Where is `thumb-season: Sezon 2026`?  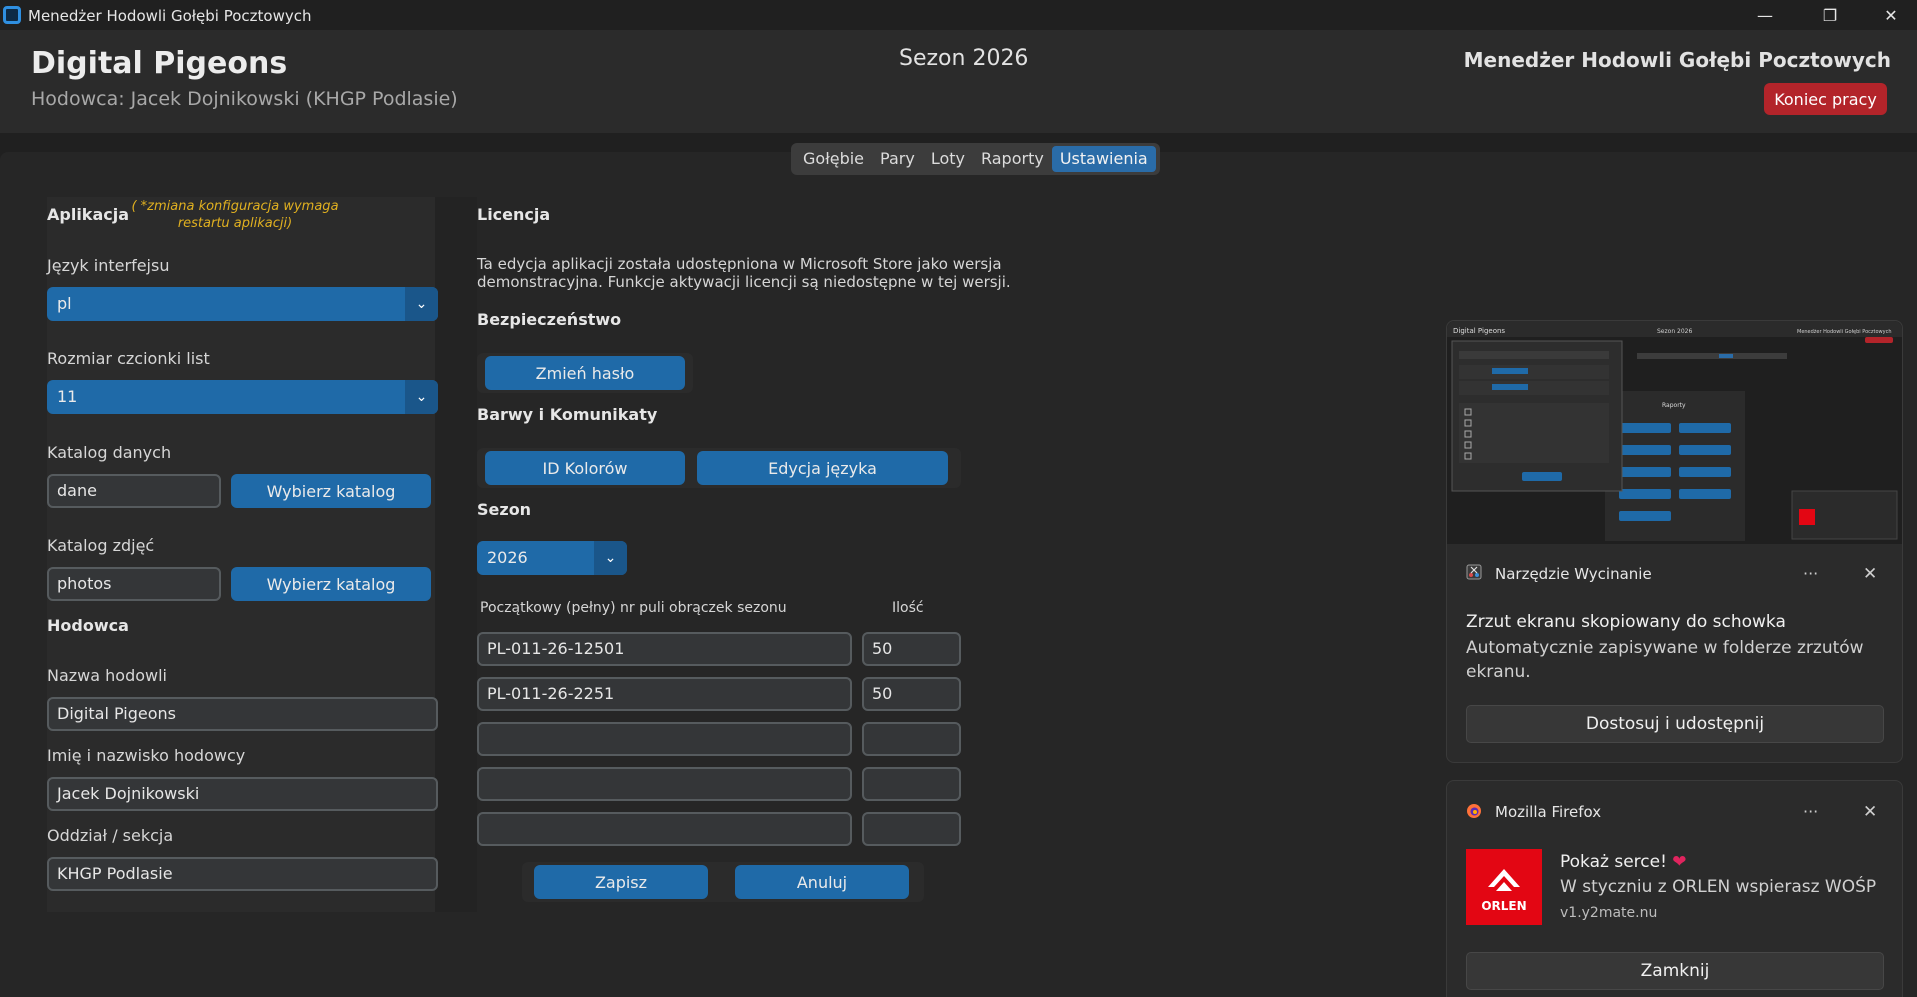
thumb-season: Sezon 2026 is located at coordinates (1674, 331).